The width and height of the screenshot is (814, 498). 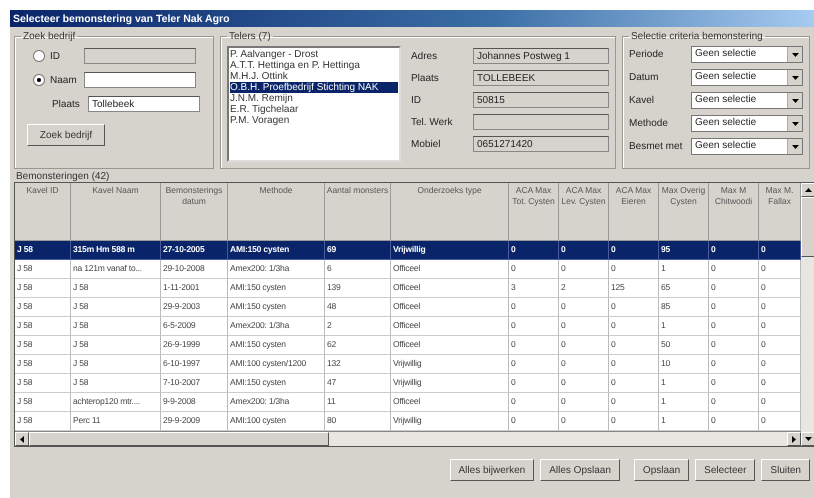 I want to click on scroll-right-icon, so click(x=794, y=439).